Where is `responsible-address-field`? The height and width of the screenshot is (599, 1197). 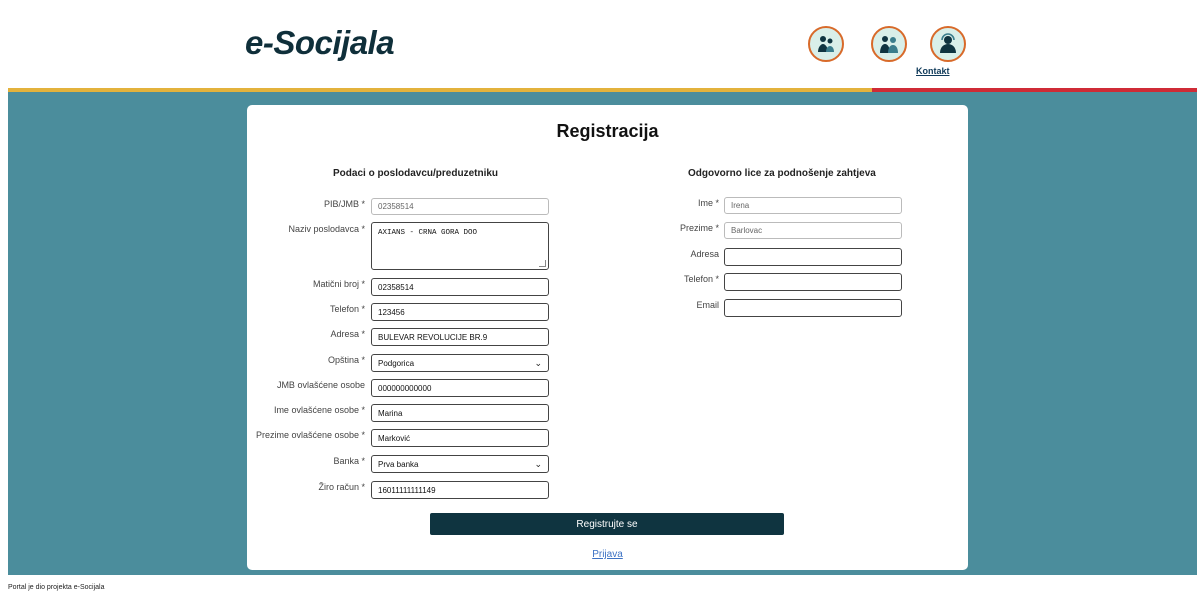
responsible-address-field is located at coordinates (813, 257).